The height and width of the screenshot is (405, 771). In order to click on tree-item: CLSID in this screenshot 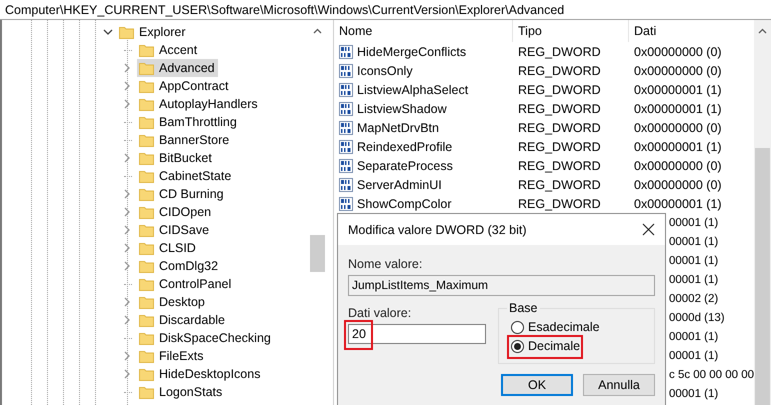, I will do `click(168, 248)`.